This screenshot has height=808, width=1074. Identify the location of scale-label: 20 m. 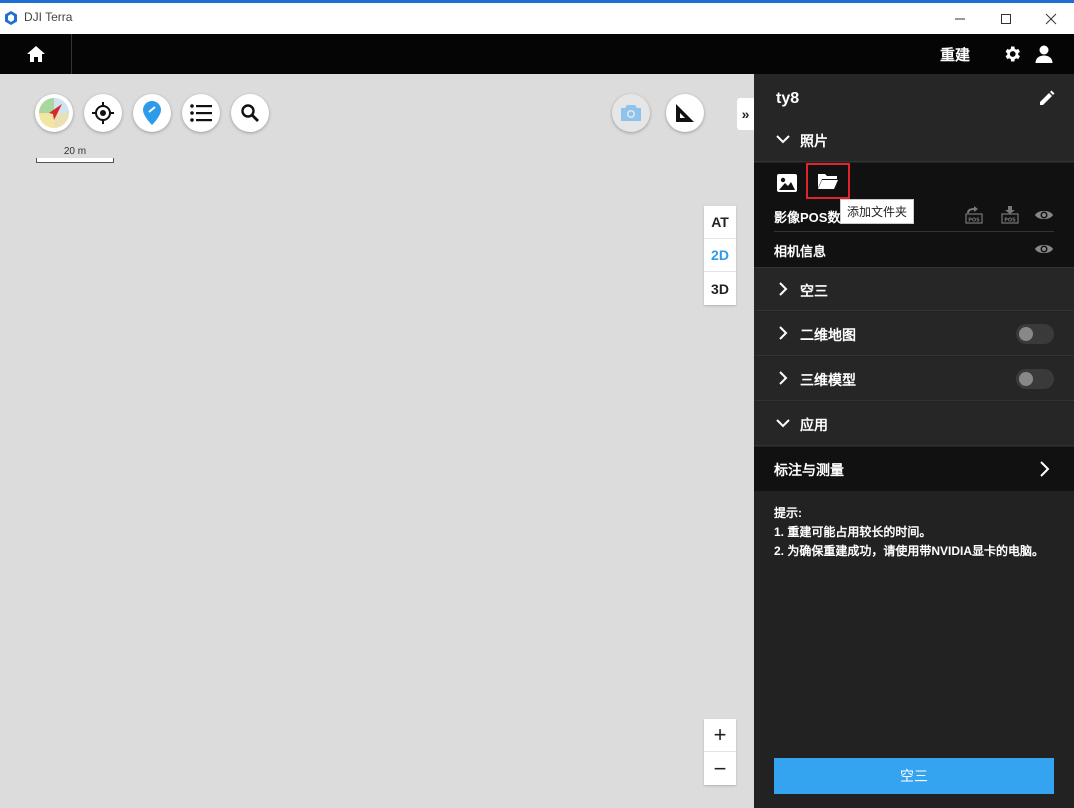
(75, 151).